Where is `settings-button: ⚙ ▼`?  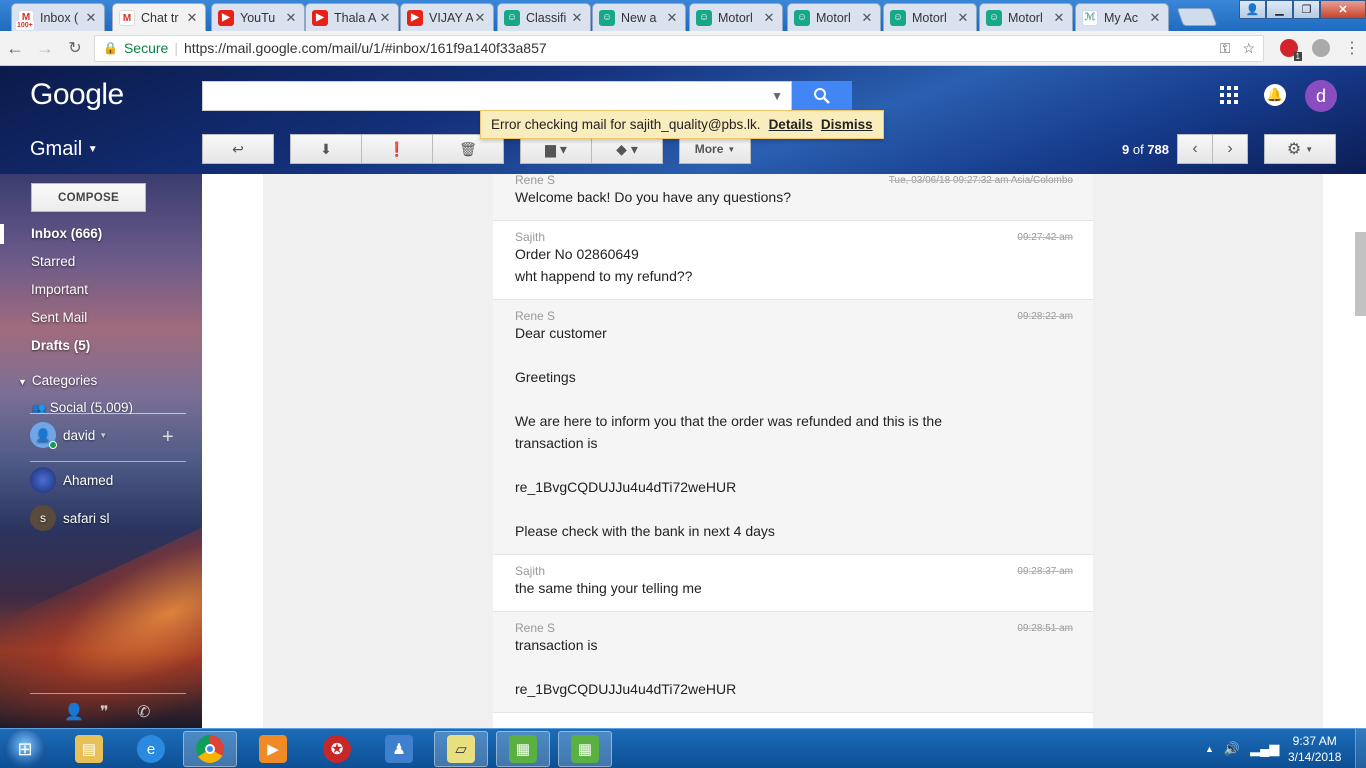 settings-button: ⚙ ▼ is located at coordinates (1300, 149).